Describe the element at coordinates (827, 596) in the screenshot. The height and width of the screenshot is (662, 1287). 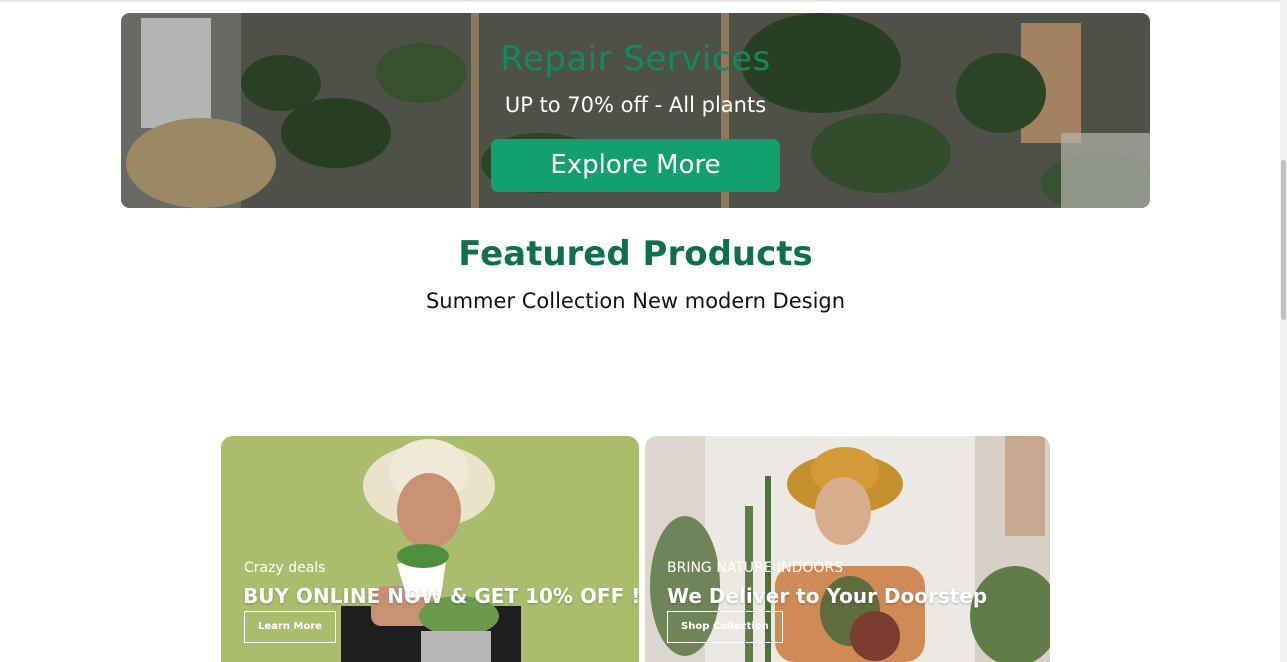
I see `promo-headline: We Deliver to Your Doorstep` at that location.